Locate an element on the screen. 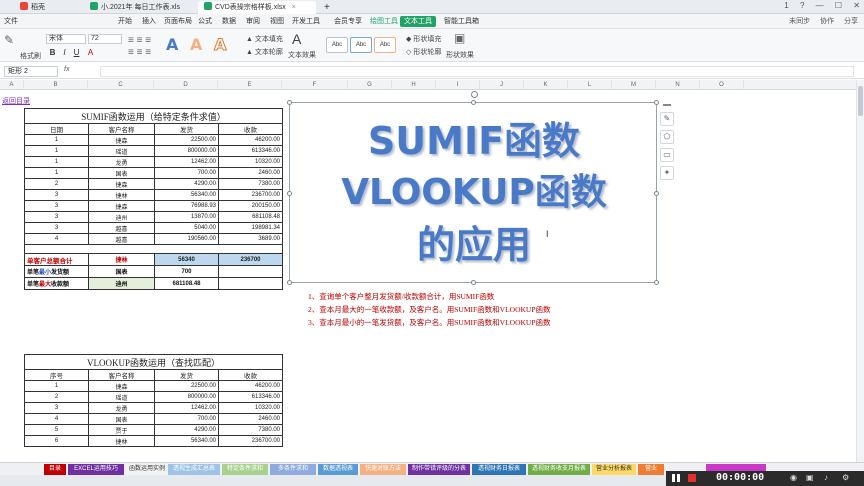  cell: 200150.00 is located at coordinates (250, 206).